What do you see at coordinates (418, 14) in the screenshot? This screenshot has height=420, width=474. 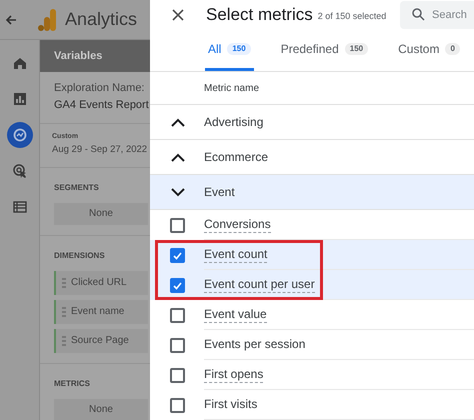 I see `search-icon` at bounding box center [418, 14].